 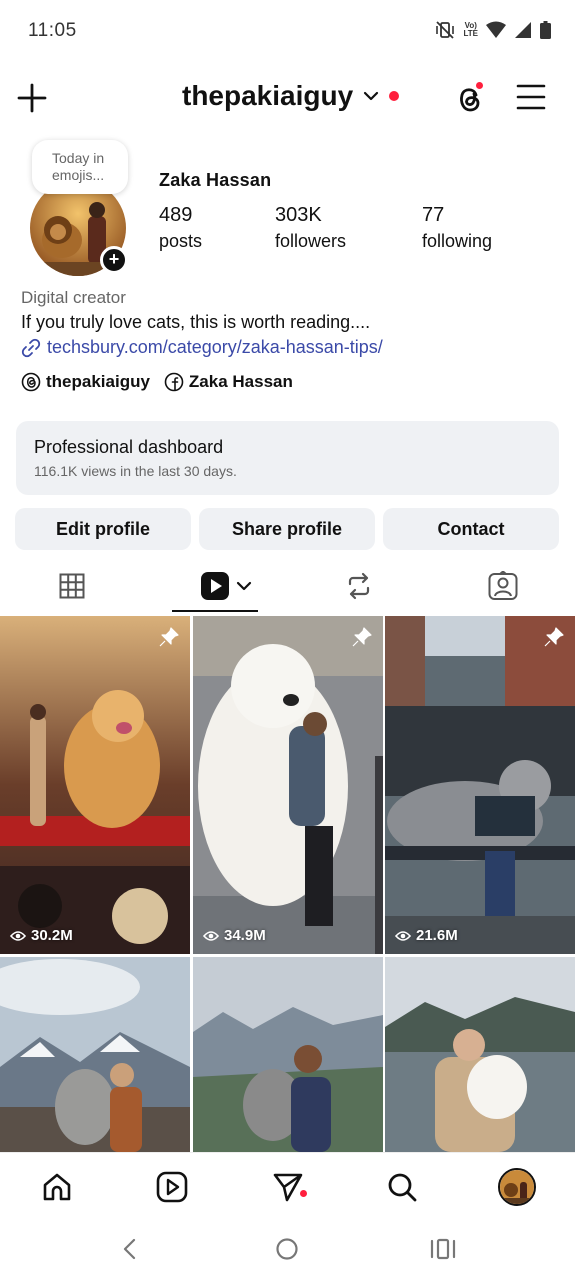 I want to click on view-count-text: 21.6M, so click(x=437, y=935).